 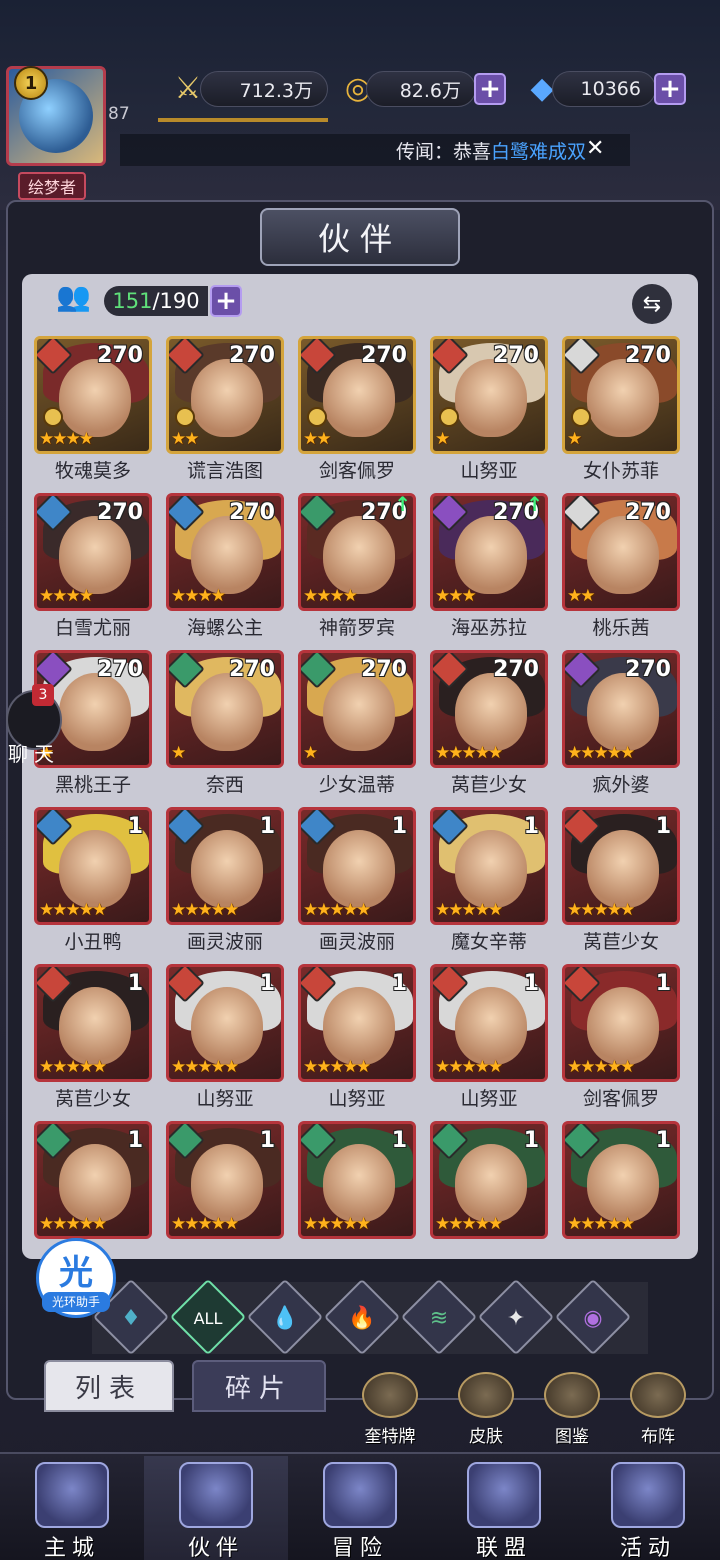 What do you see at coordinates (670, 89) in the screenshot?
I see `add-diamond-button: +` at bounding box center [670, 89].